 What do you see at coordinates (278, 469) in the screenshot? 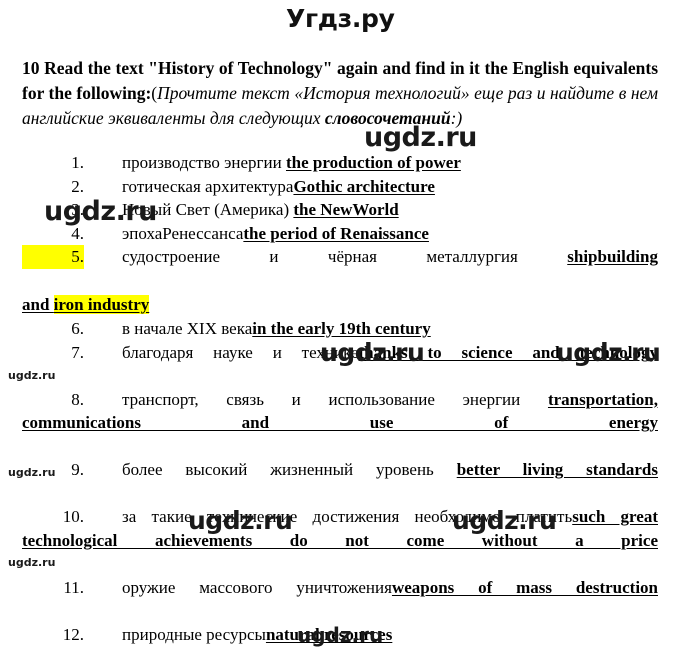
I see `list-item-russian: более высокий жизненный уровень` at bounding box center [278, 469].